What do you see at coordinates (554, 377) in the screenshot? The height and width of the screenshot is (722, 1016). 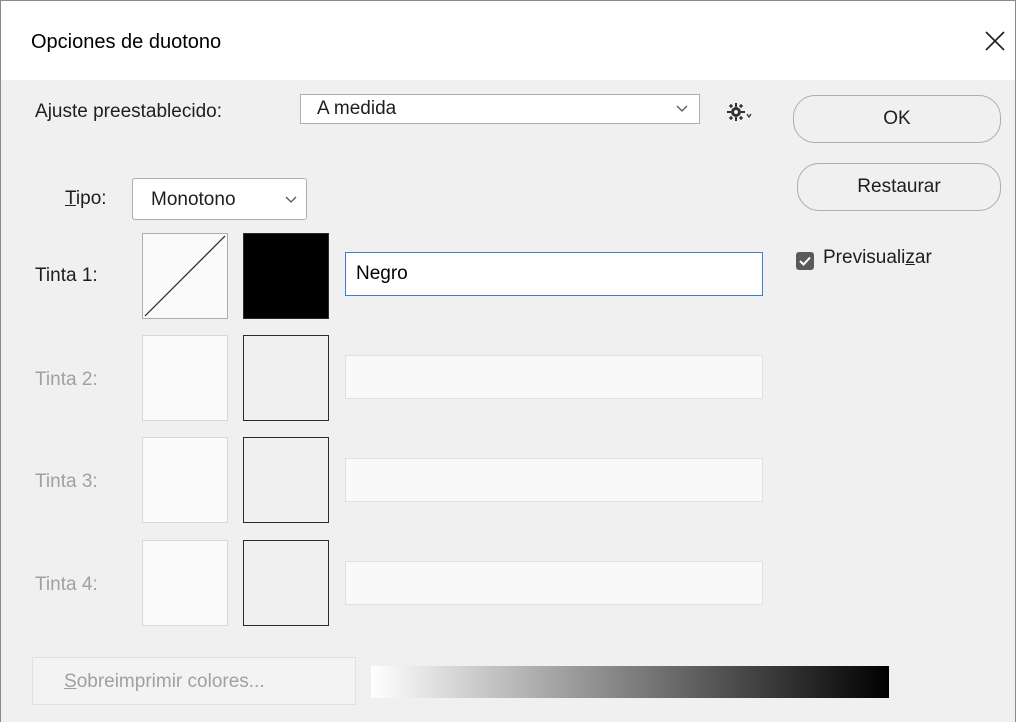 I see `ink-2-name-input` at bounding box center [554, 377].